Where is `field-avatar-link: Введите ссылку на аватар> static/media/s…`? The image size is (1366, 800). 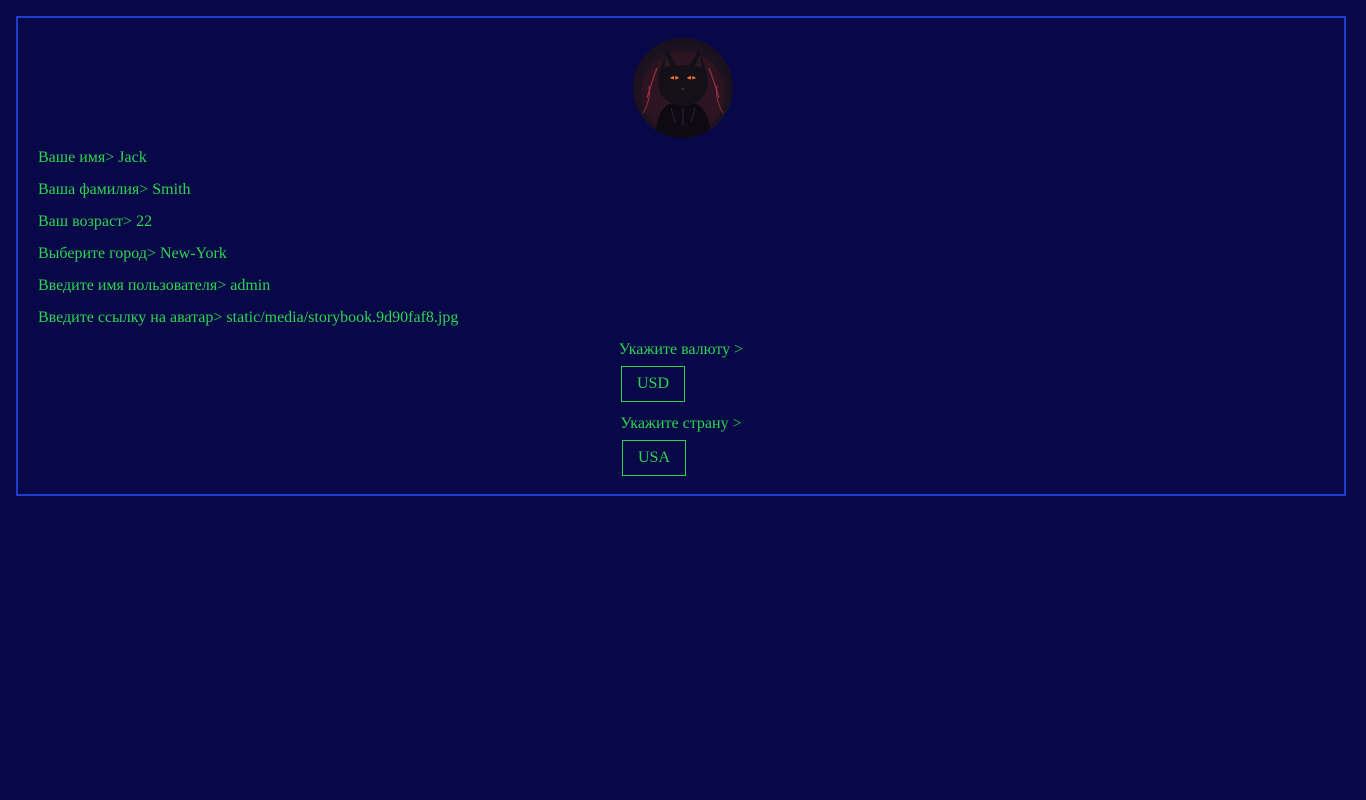
field-avatar-link: Введите ссылку на аватар> static/media/s… is located at coordinates (248, 324).